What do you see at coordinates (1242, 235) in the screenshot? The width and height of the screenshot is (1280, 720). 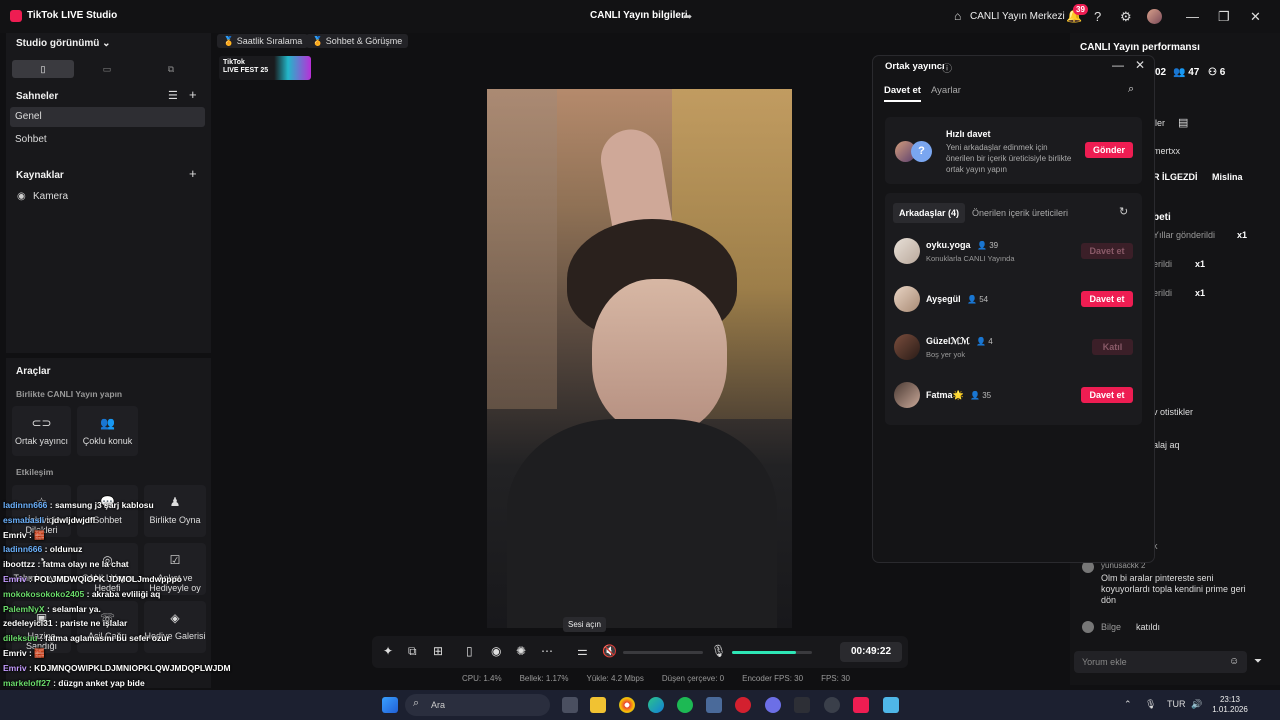 I see `right-fragment: x1` at bounding box center [1242, 235].